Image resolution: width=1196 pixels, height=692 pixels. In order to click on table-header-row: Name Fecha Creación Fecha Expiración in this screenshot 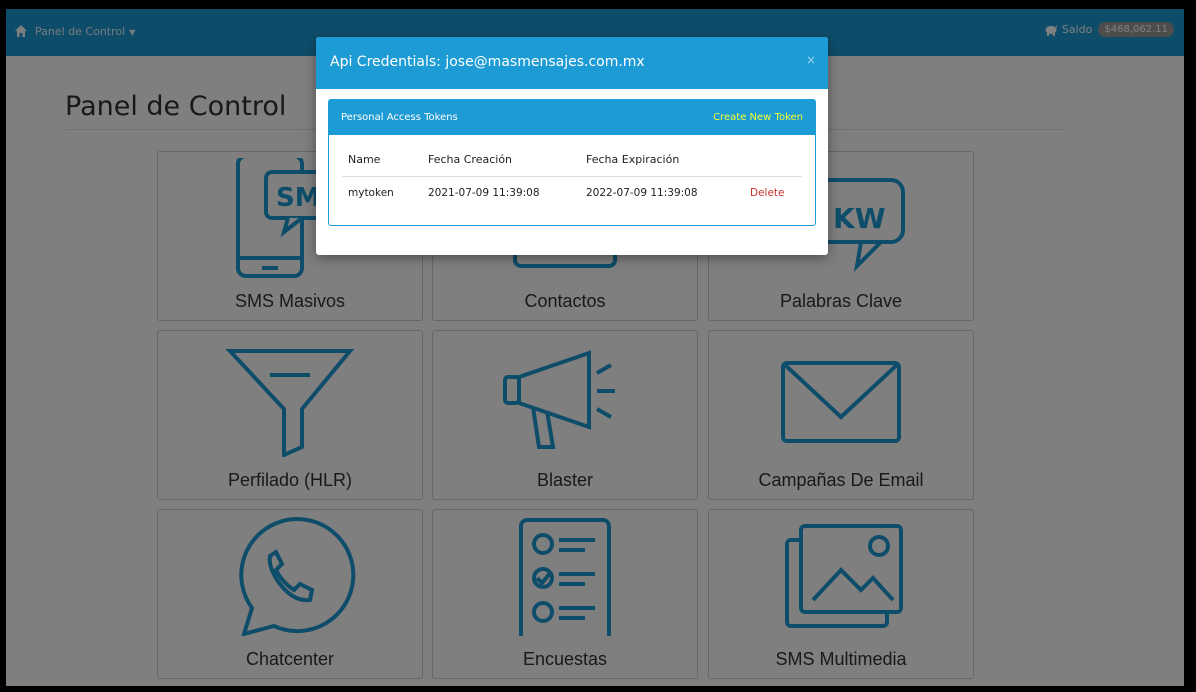, I will do `click(572, 164)`.